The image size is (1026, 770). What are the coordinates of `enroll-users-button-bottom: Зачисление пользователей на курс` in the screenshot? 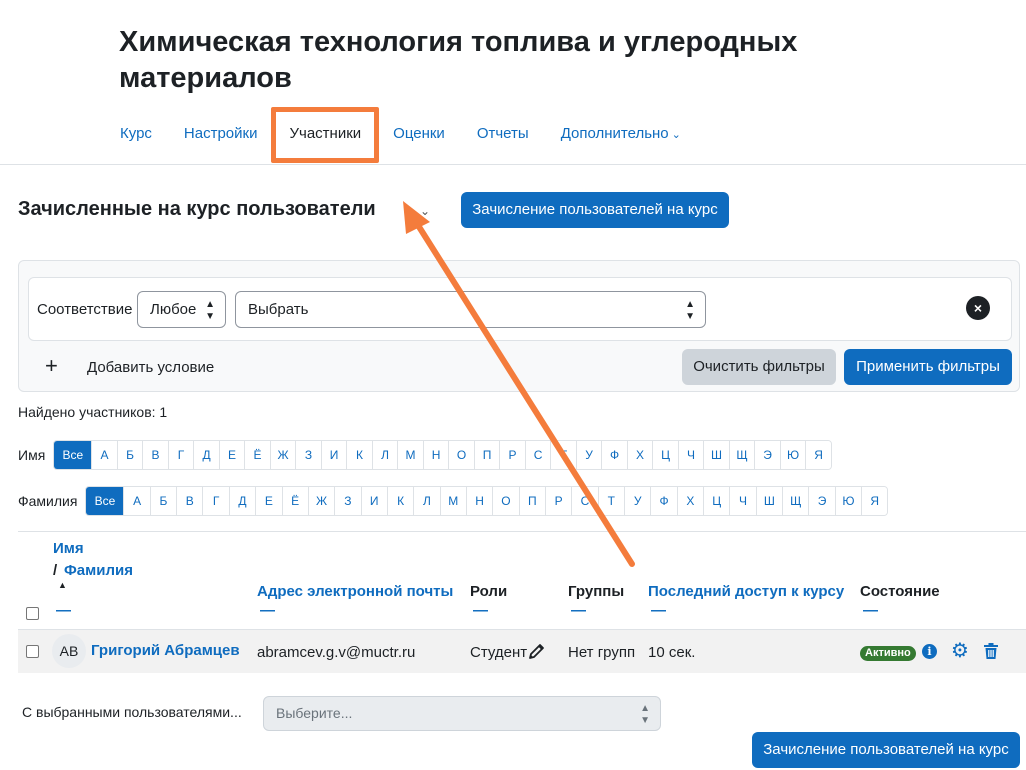 It's located at (886, 750).